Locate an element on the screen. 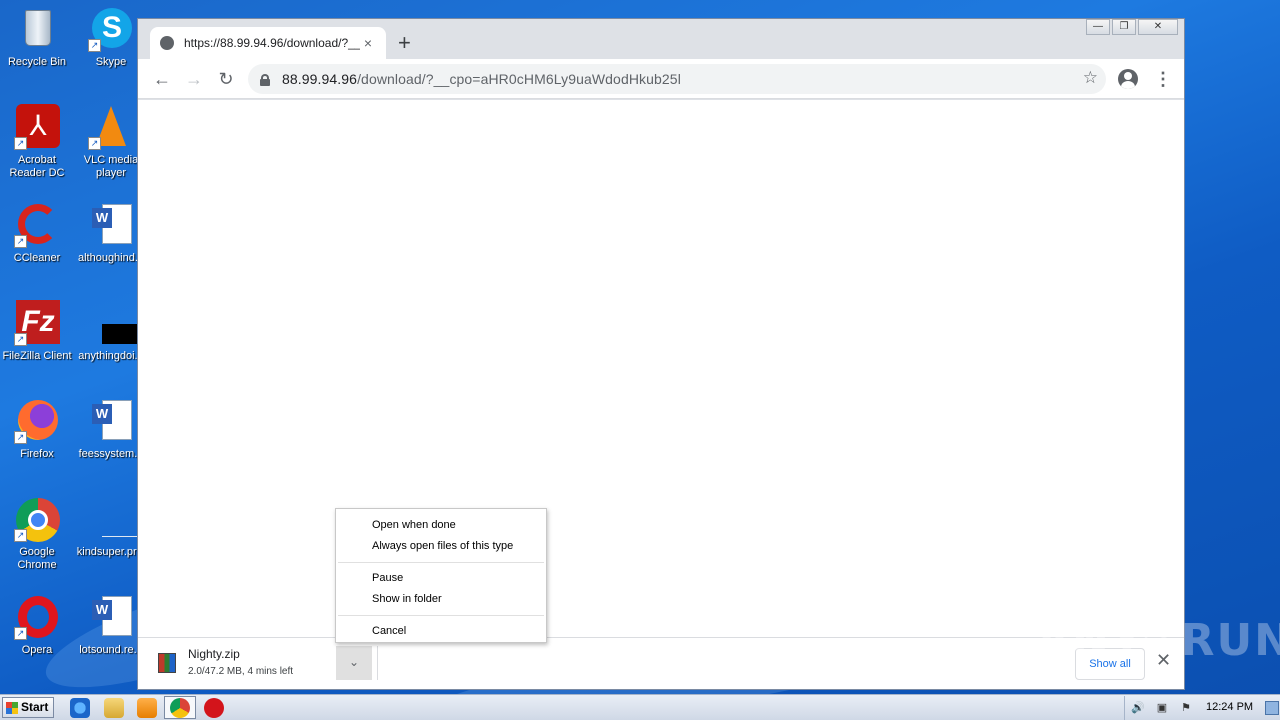 Image resolution: width=1280 pixels, height=720 pixels. internet-explorer-icon is located at coordinates (80, 708).